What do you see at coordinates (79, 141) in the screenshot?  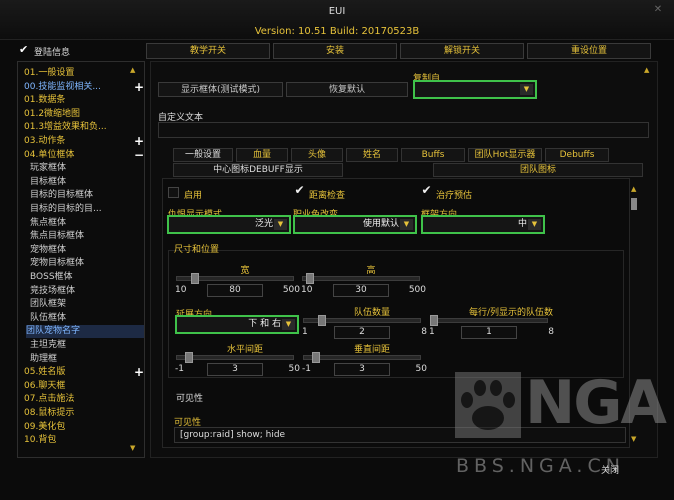 I see `sidebar-item: 03.动作条` at bounding box center [79, 141].